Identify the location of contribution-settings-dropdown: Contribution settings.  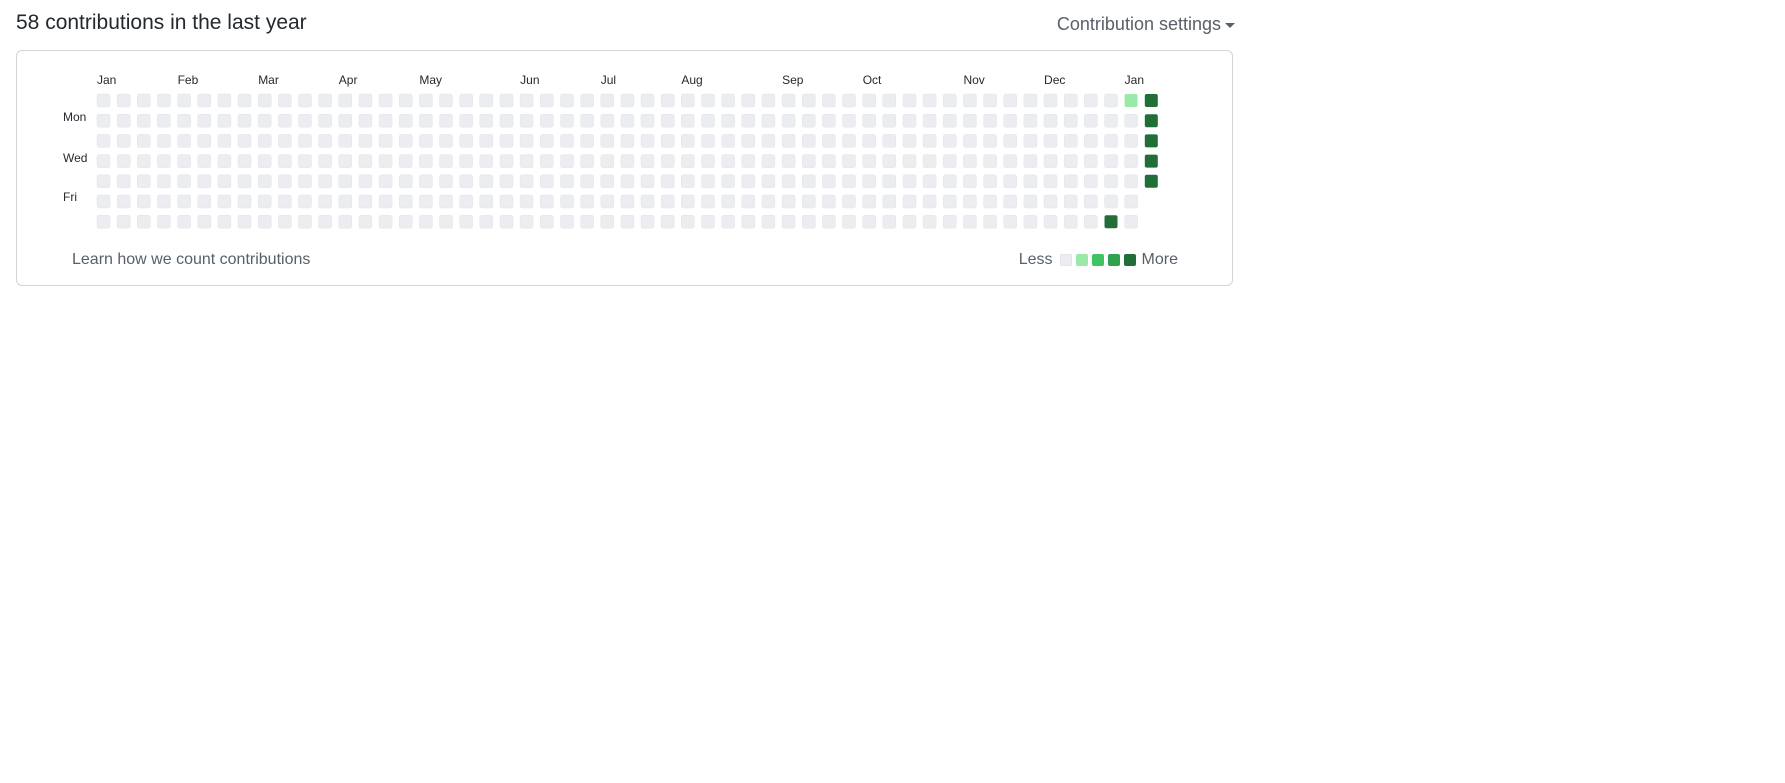
(1146, 24).